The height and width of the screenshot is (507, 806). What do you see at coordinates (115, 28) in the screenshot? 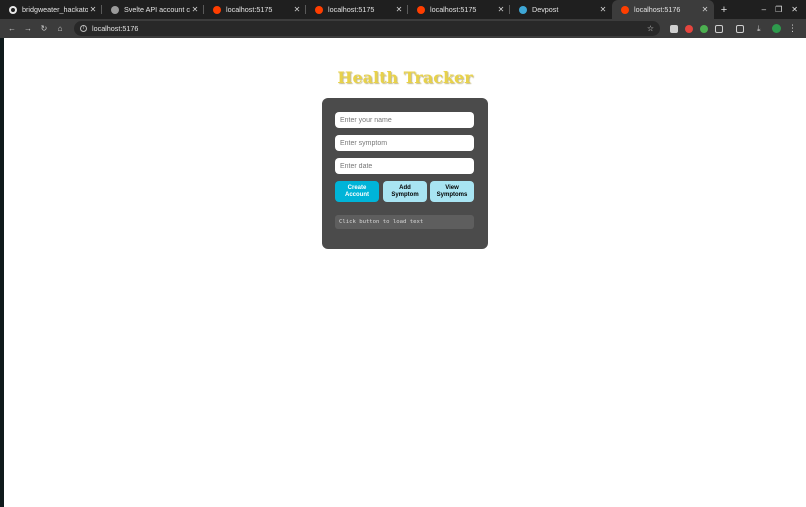
I see `address-url: localhost:5176` at bounding box center [115, 28].